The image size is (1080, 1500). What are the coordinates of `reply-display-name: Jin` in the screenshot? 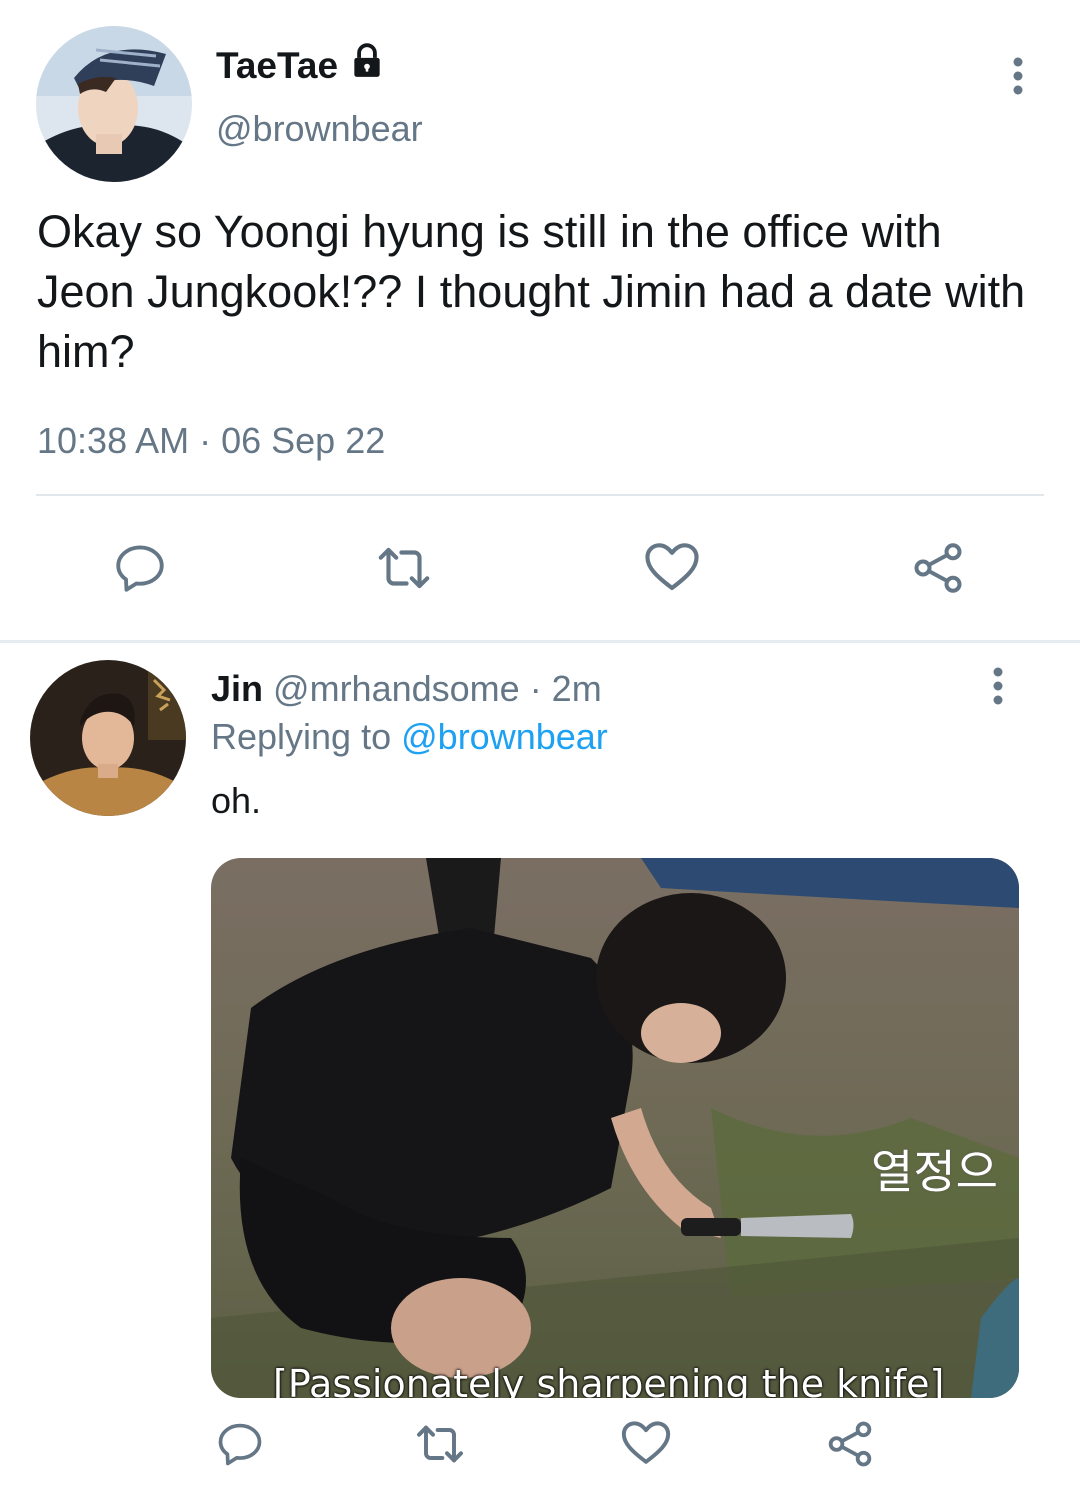 It's located at (237, 688).